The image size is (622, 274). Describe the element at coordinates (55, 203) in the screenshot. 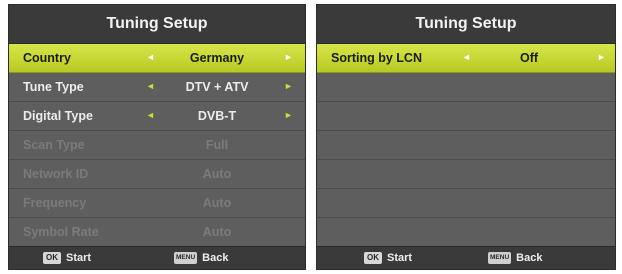

I see `setting-label: Frequency` at that location.